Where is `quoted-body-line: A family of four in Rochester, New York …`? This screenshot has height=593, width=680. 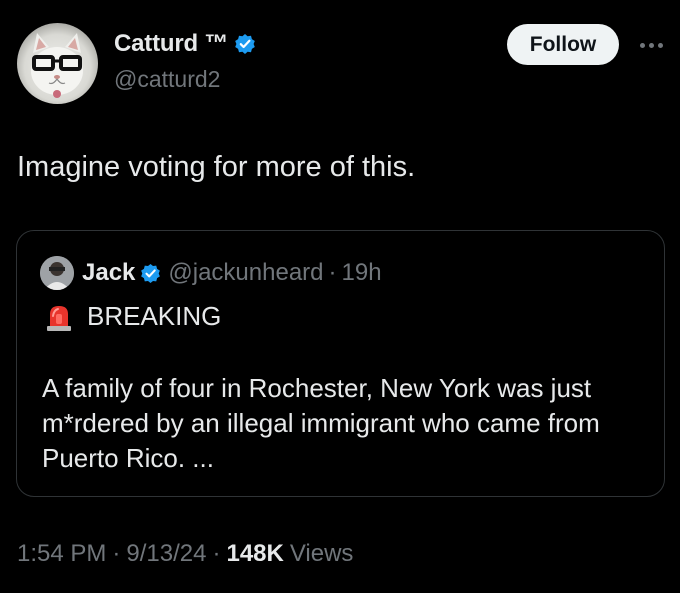
quoted-body-line: A family of four in Rochester, New York … is located at coordinates (317, 388).